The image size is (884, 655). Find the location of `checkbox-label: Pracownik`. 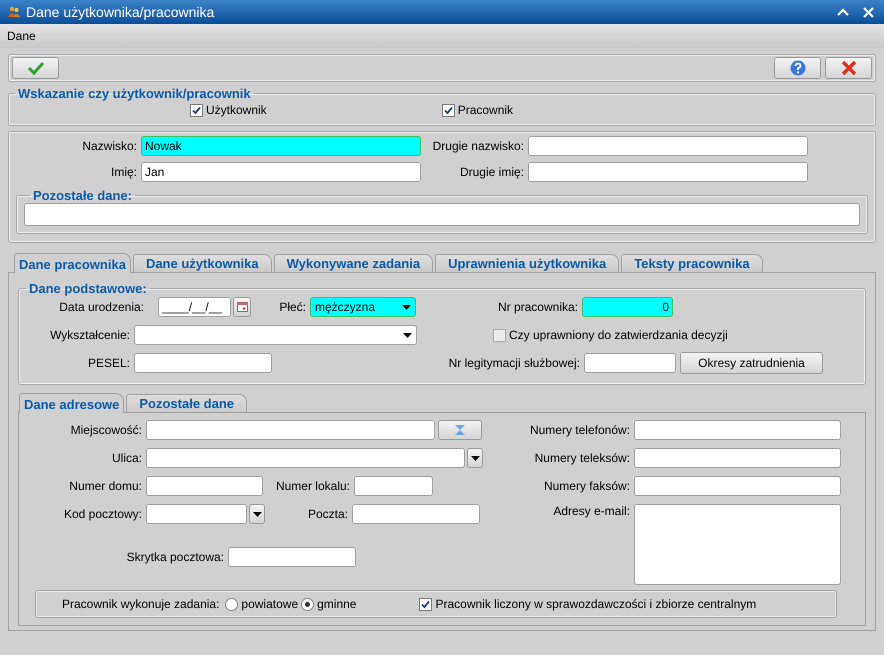

checkbox-label: Pracownik is located at coordinates (486, 110).